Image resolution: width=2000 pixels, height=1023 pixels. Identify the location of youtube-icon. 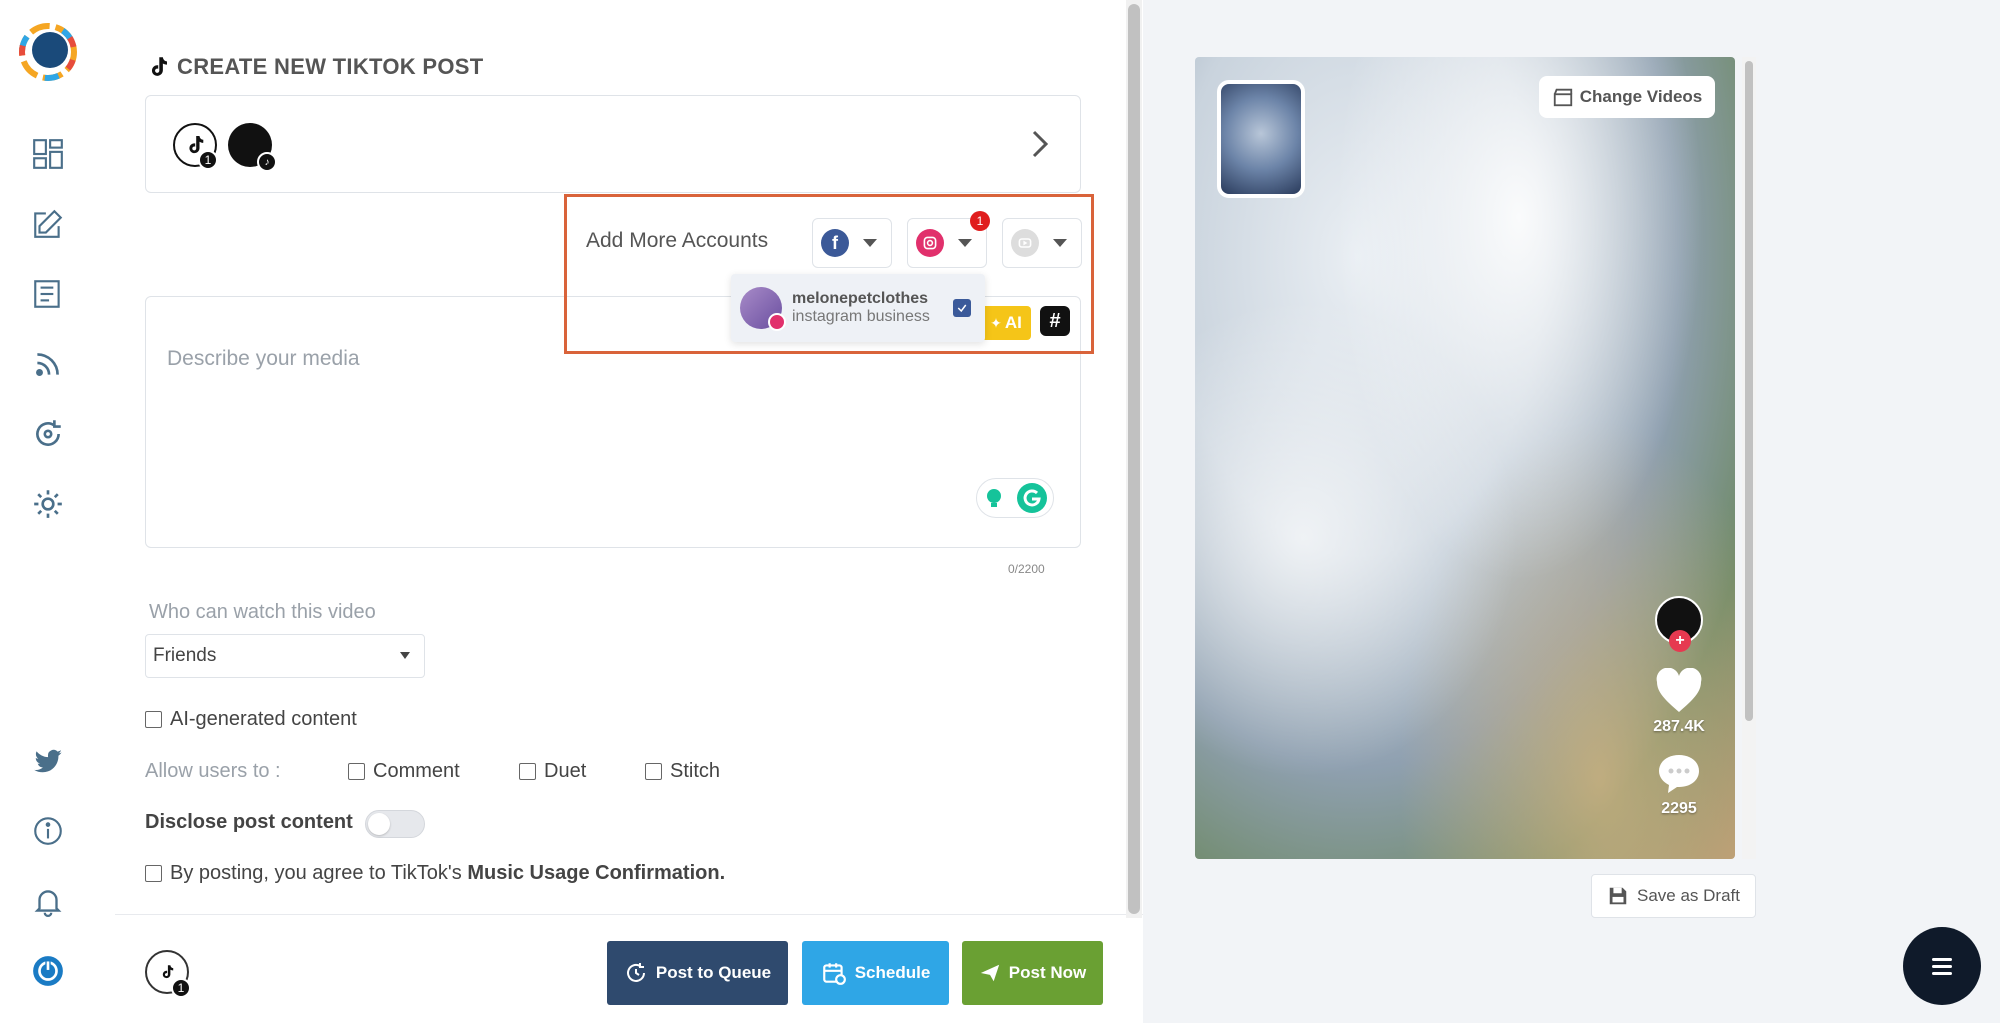
(1025, 243).